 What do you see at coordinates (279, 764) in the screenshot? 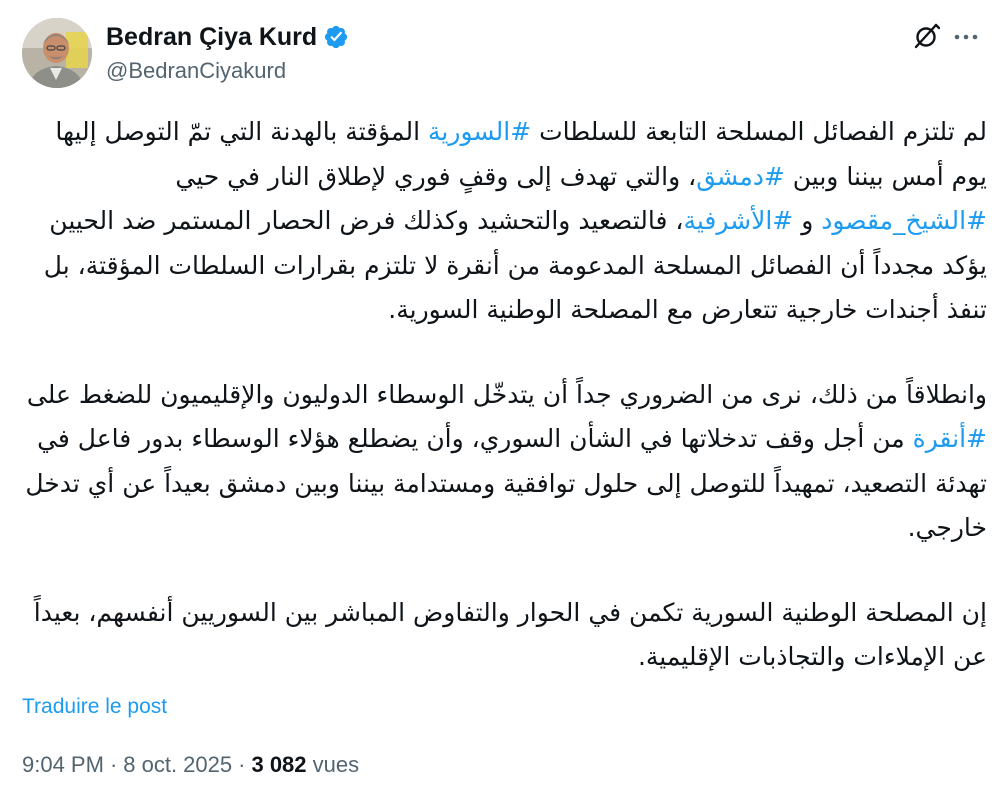
I see `views-count: 3 082` at bounding box center [279, 764].